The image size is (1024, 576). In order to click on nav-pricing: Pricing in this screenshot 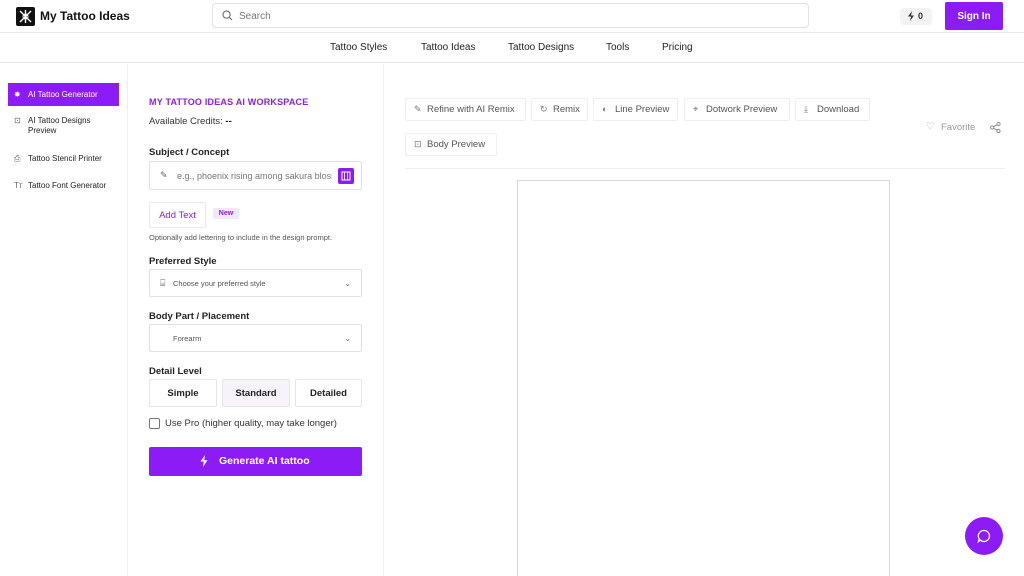, I will do `click(677, 47)`.